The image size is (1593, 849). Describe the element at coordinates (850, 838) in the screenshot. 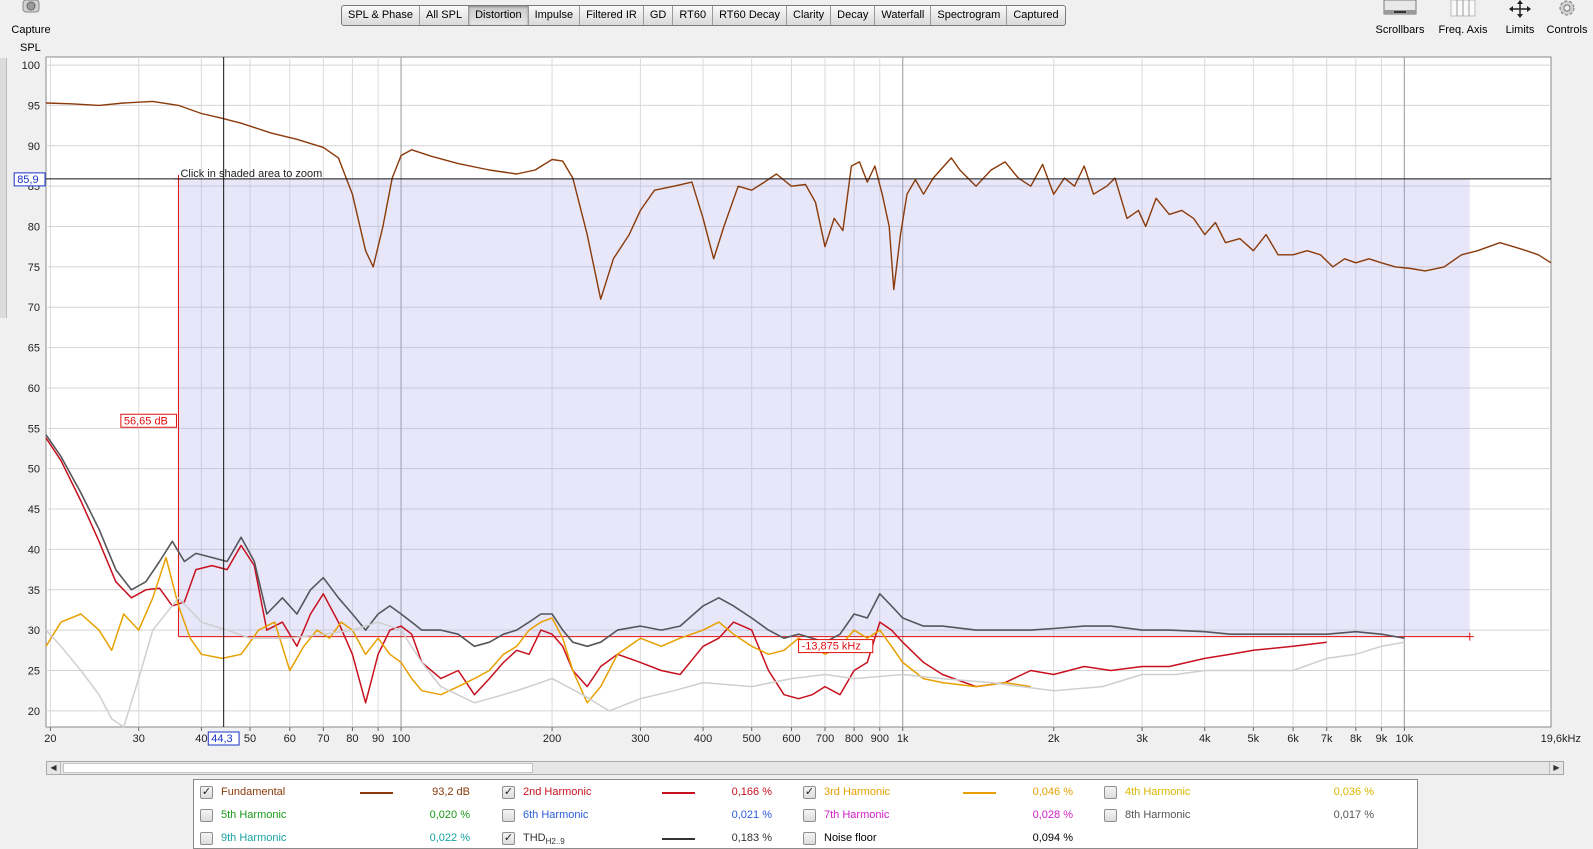

I see `legend-name-noise-floor: Noise floor` at that location.